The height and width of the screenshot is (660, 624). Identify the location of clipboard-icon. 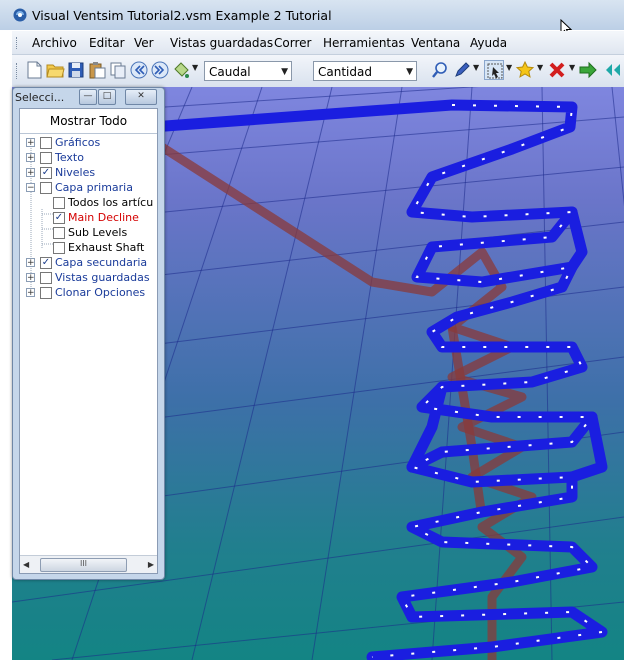
(97, 70).